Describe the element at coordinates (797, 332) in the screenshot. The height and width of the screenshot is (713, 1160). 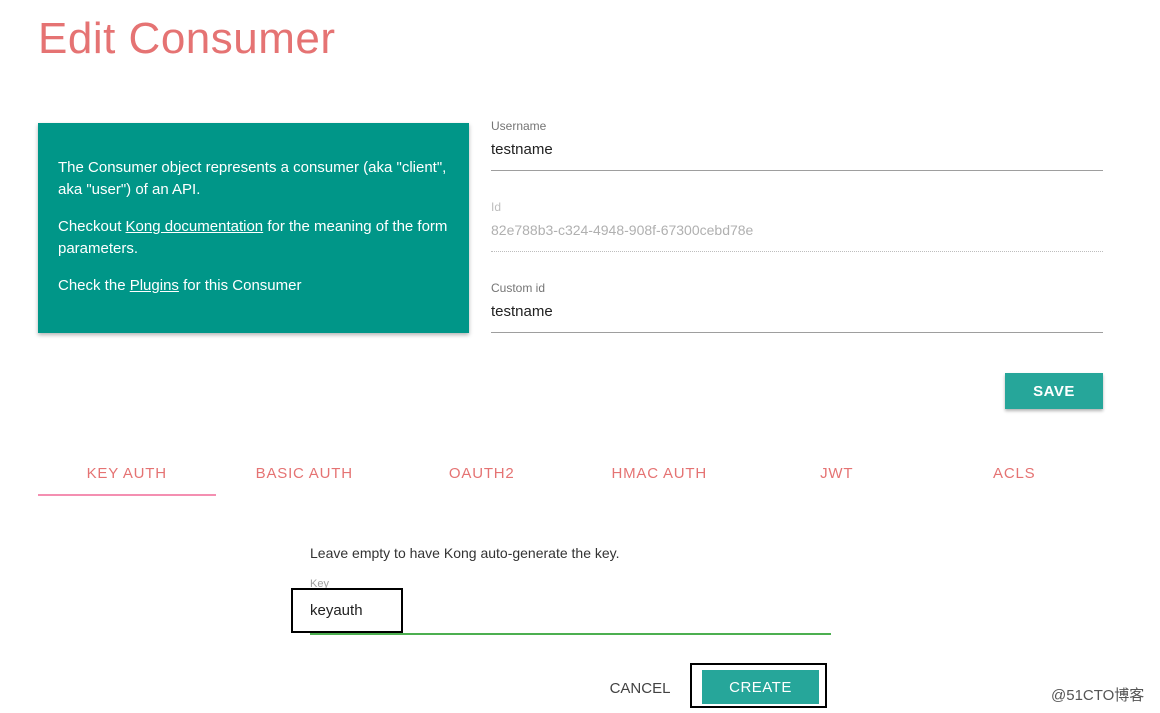
I see `custom-id-underline` at that location.